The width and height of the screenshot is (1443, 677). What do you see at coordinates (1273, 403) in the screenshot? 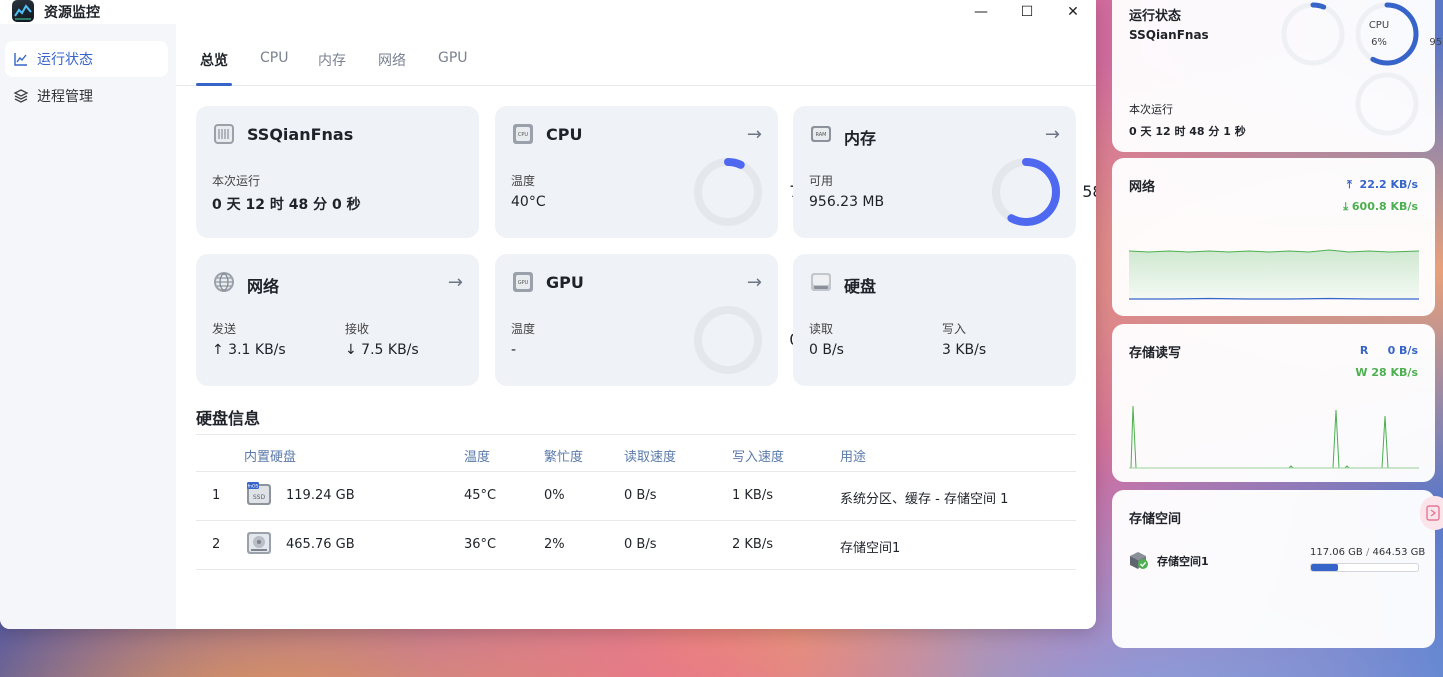
I see `storage-io-widget: 存储读写 R 0 B/s W 28 KB/s` at bounding box center [1273, 403].